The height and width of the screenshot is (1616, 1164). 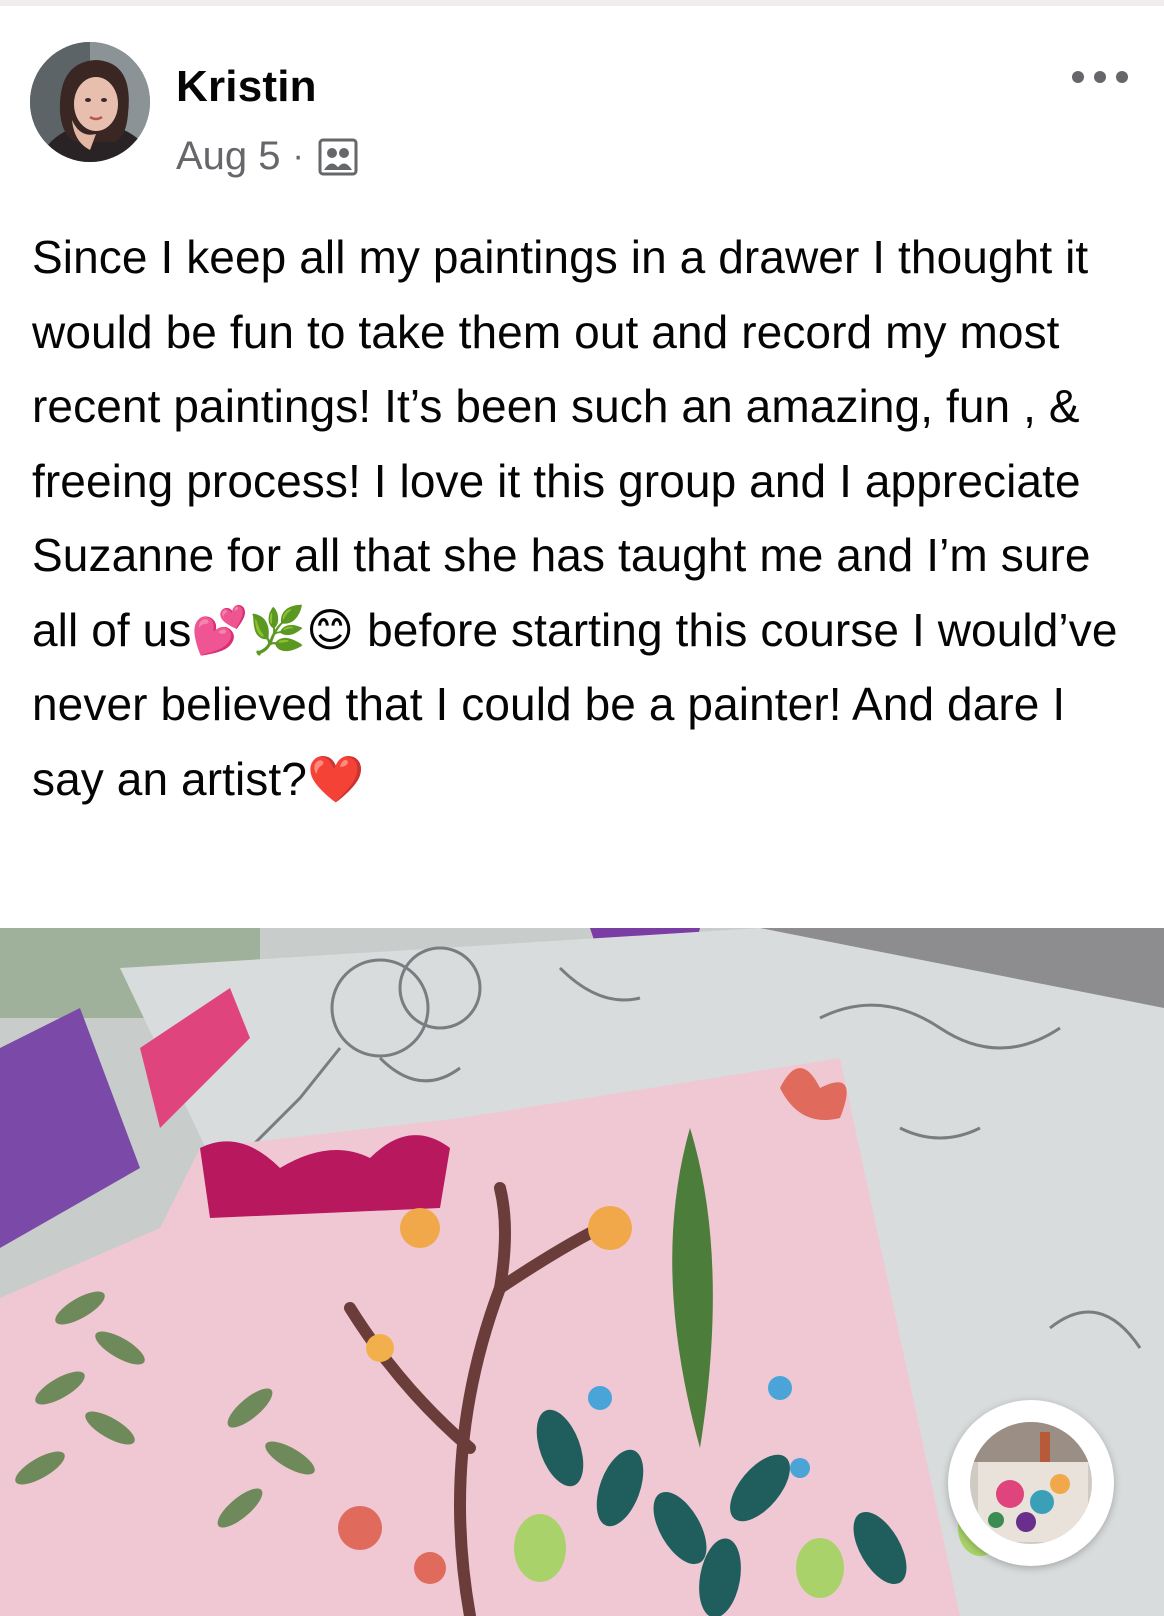 I want to click on post-meta: Aug 5 ·, so click(x=267, y=156).